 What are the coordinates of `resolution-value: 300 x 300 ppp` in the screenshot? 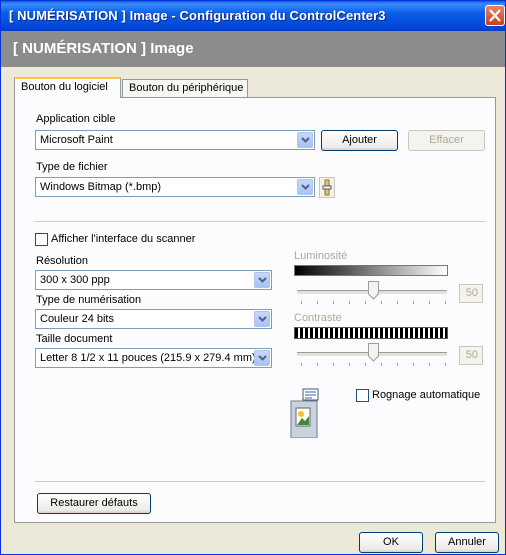 It's located at (75, 280).